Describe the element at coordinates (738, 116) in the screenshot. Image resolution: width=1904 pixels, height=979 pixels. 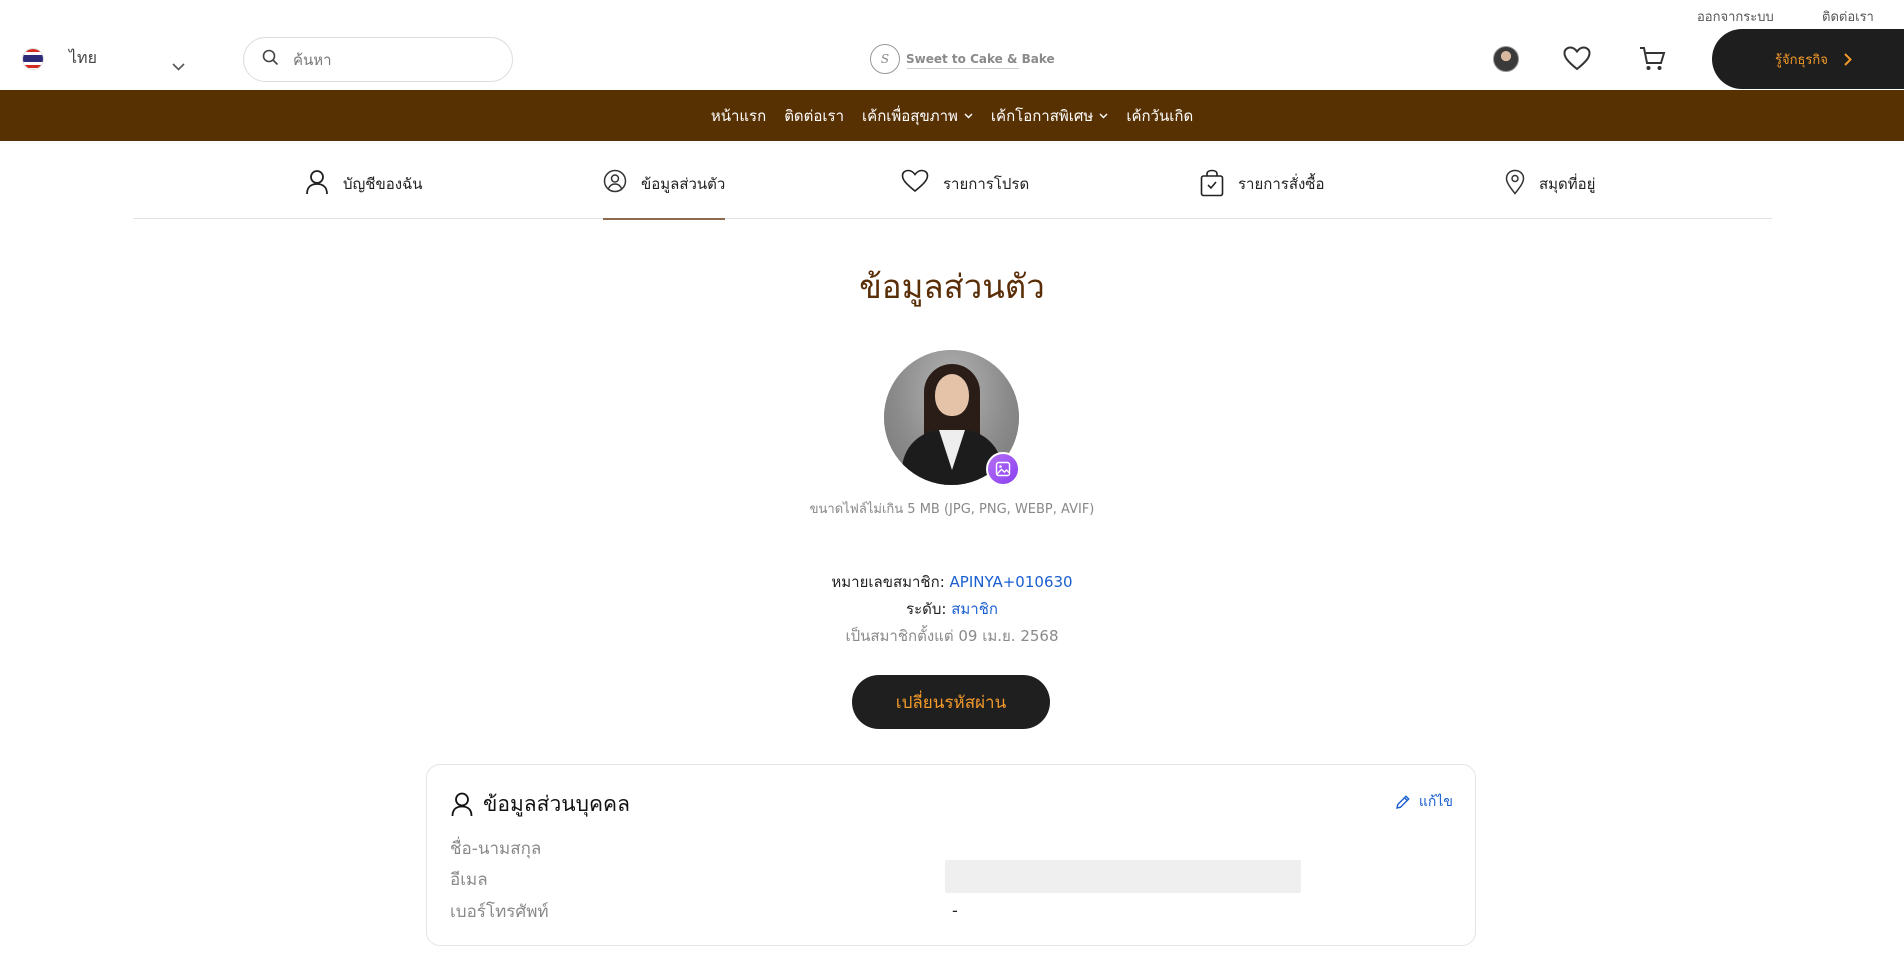
I see `nav-item-home: หน้าแรก` at that location.